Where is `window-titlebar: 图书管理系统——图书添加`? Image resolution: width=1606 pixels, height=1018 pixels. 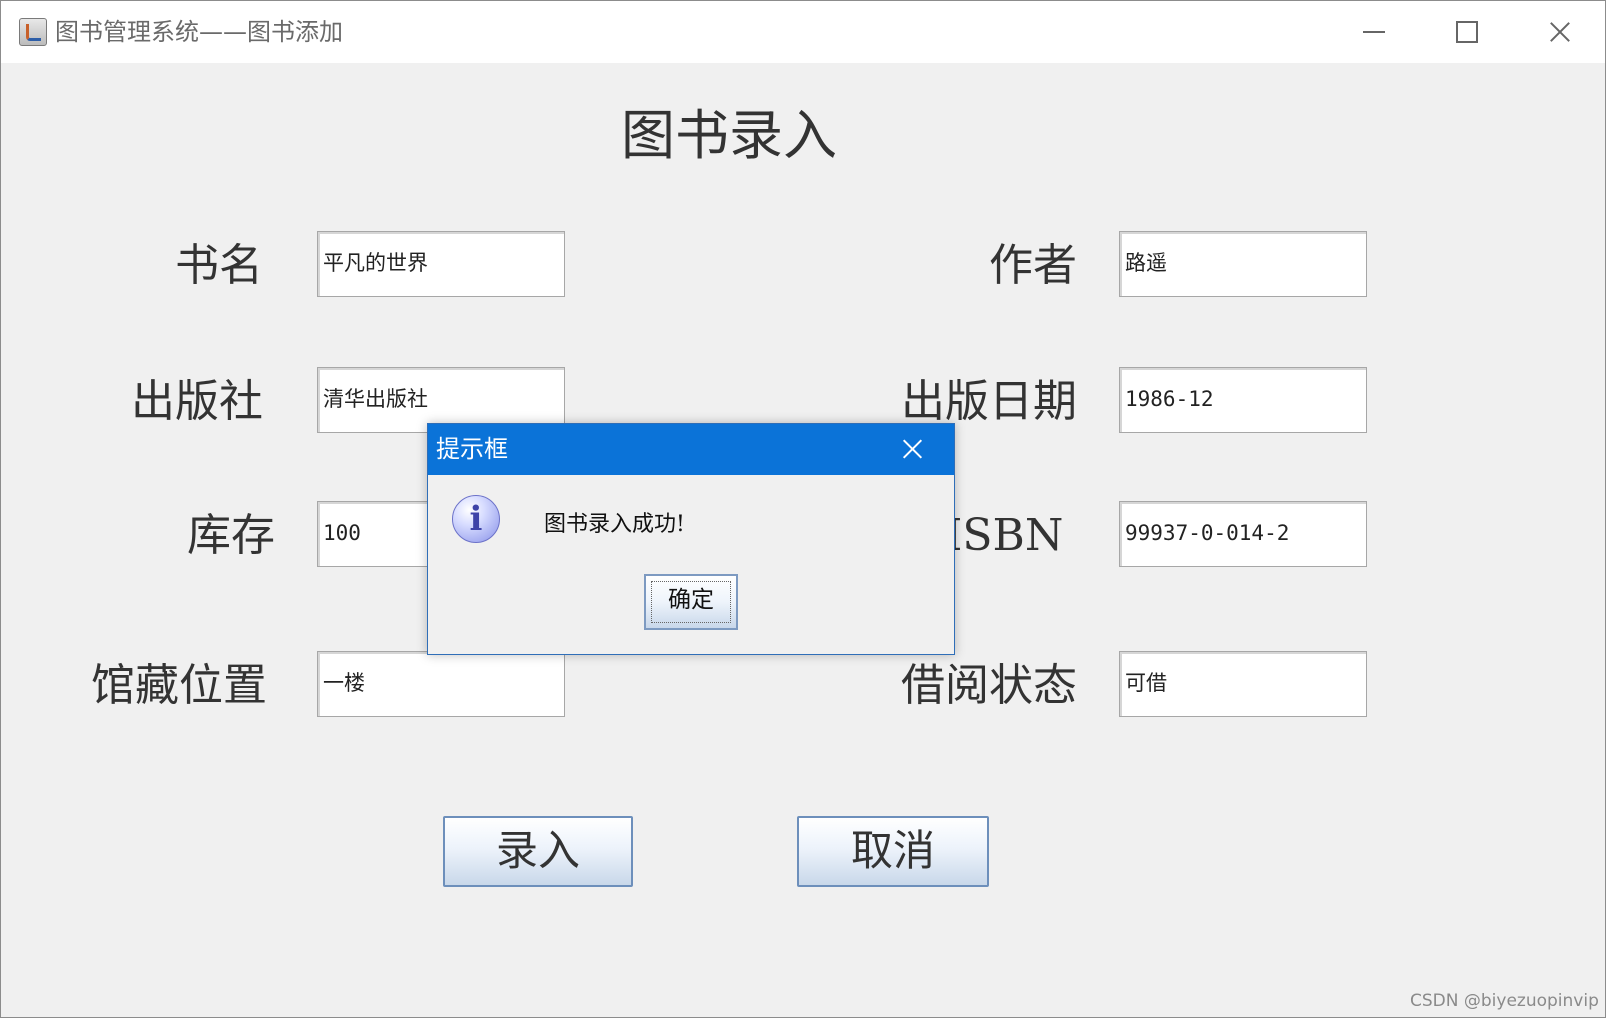
window-titlebar: 图书管理系统——图书添加 is located at coordinates (803, 32).